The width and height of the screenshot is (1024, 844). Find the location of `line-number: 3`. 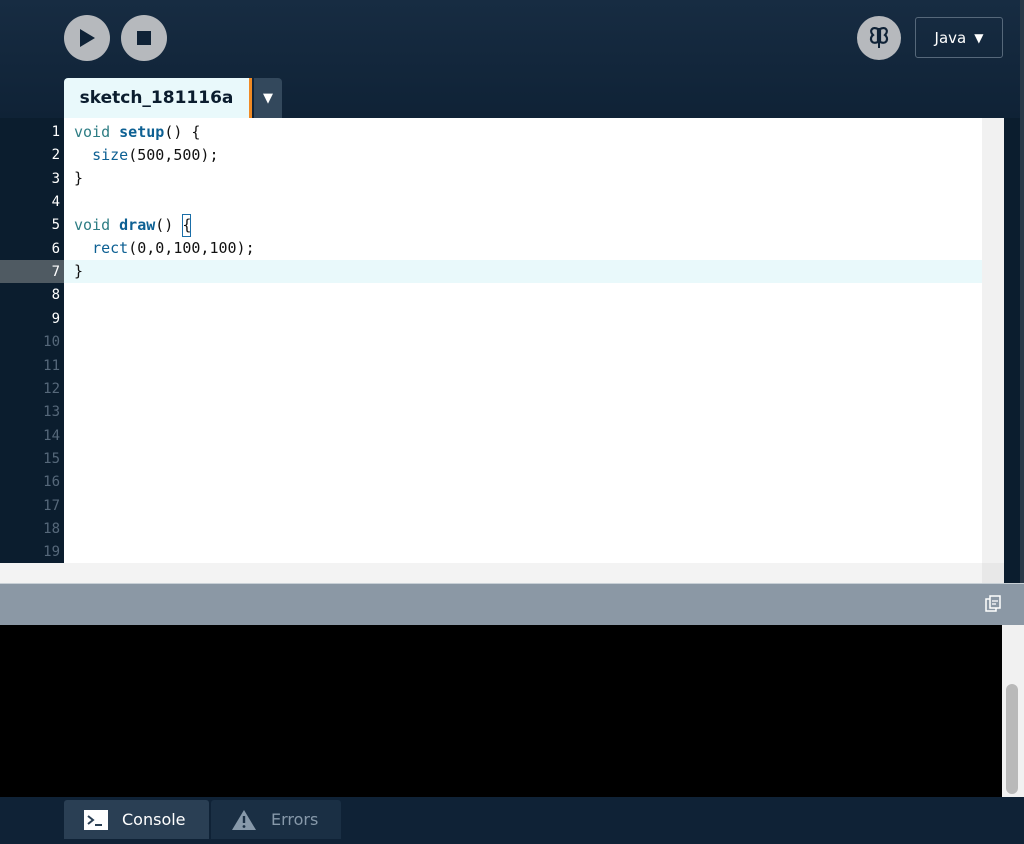

line-number: 3 is located at coordinates (55, 178).